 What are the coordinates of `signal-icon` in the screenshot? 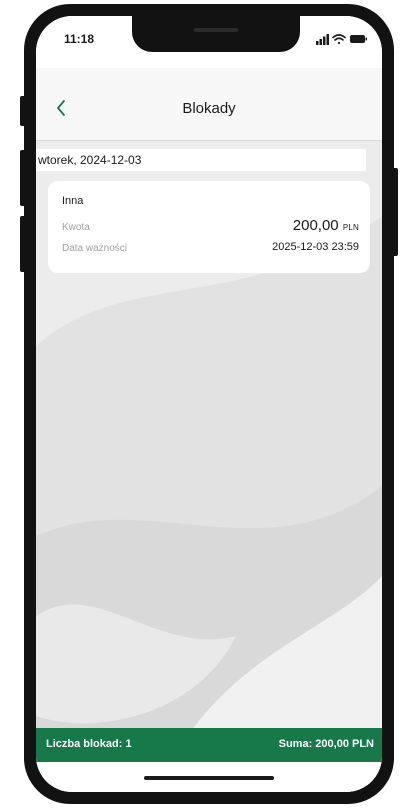 It's located at (322, 39).